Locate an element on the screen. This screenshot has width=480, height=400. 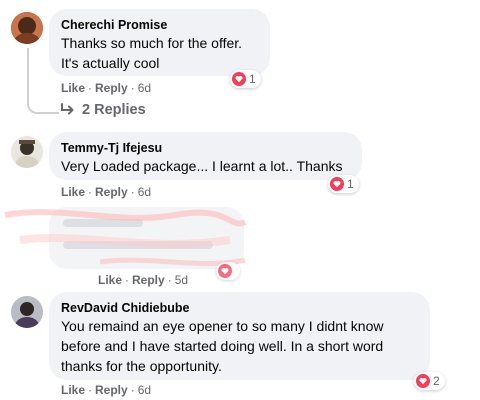
reaction-count: 2 is located at coordinates (429, 381).